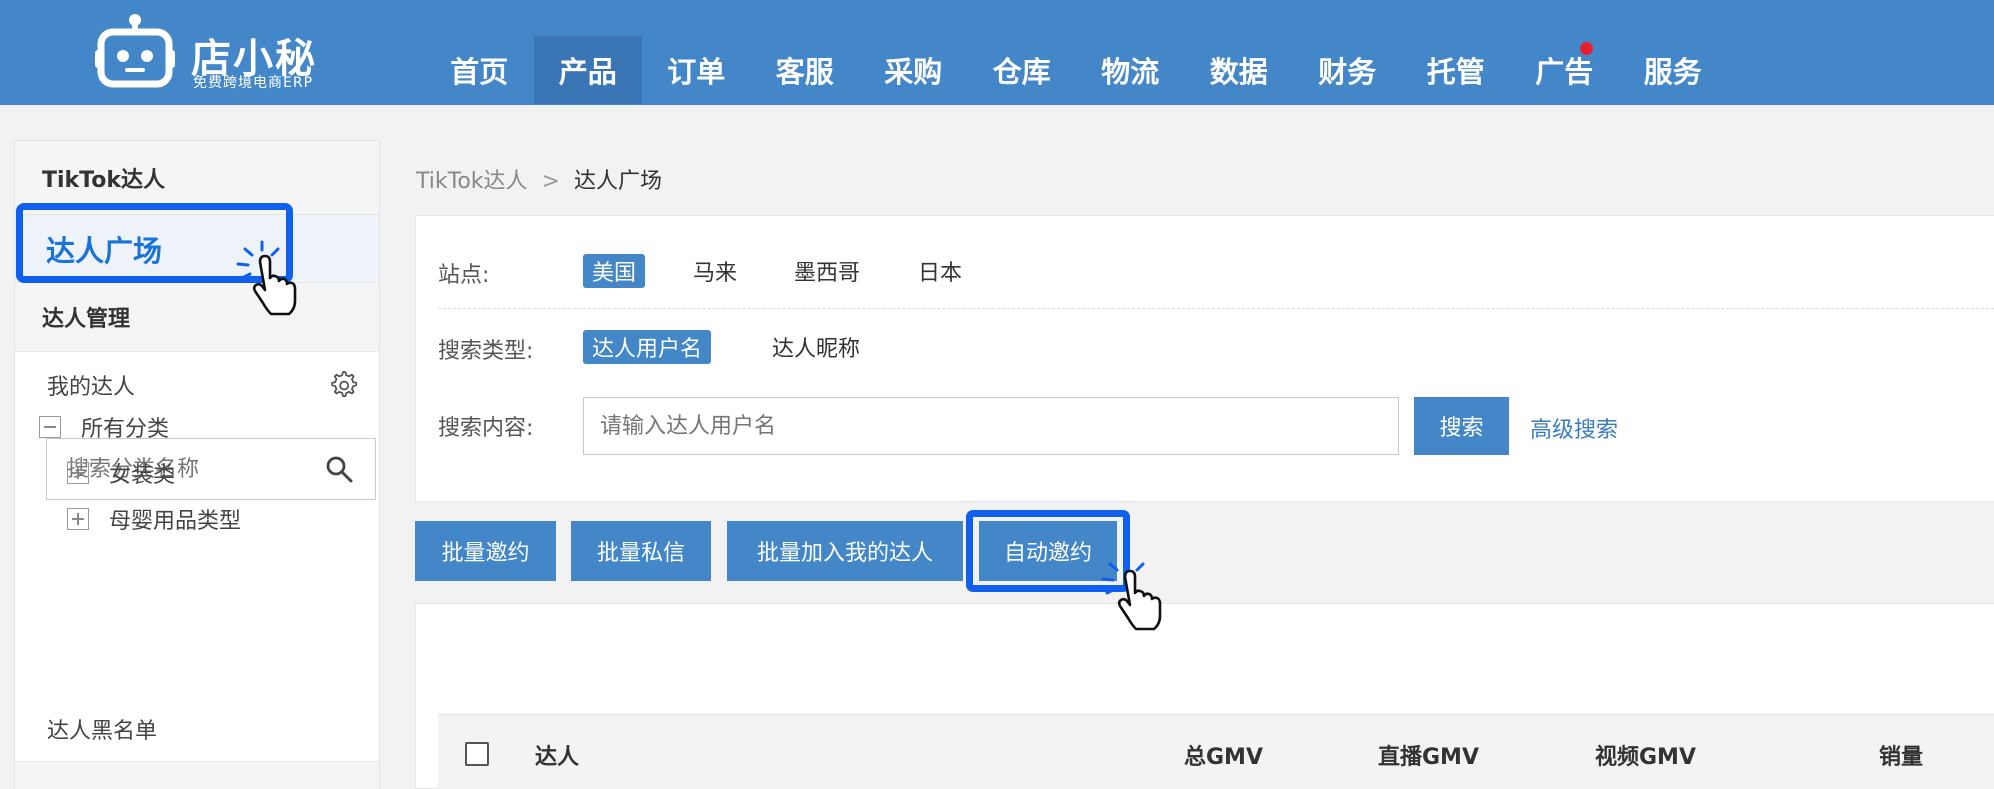  What do you see at coordinates (197, 775) in the screenshot?
I see `sidebar-footer` at bounding box center [197, 775].